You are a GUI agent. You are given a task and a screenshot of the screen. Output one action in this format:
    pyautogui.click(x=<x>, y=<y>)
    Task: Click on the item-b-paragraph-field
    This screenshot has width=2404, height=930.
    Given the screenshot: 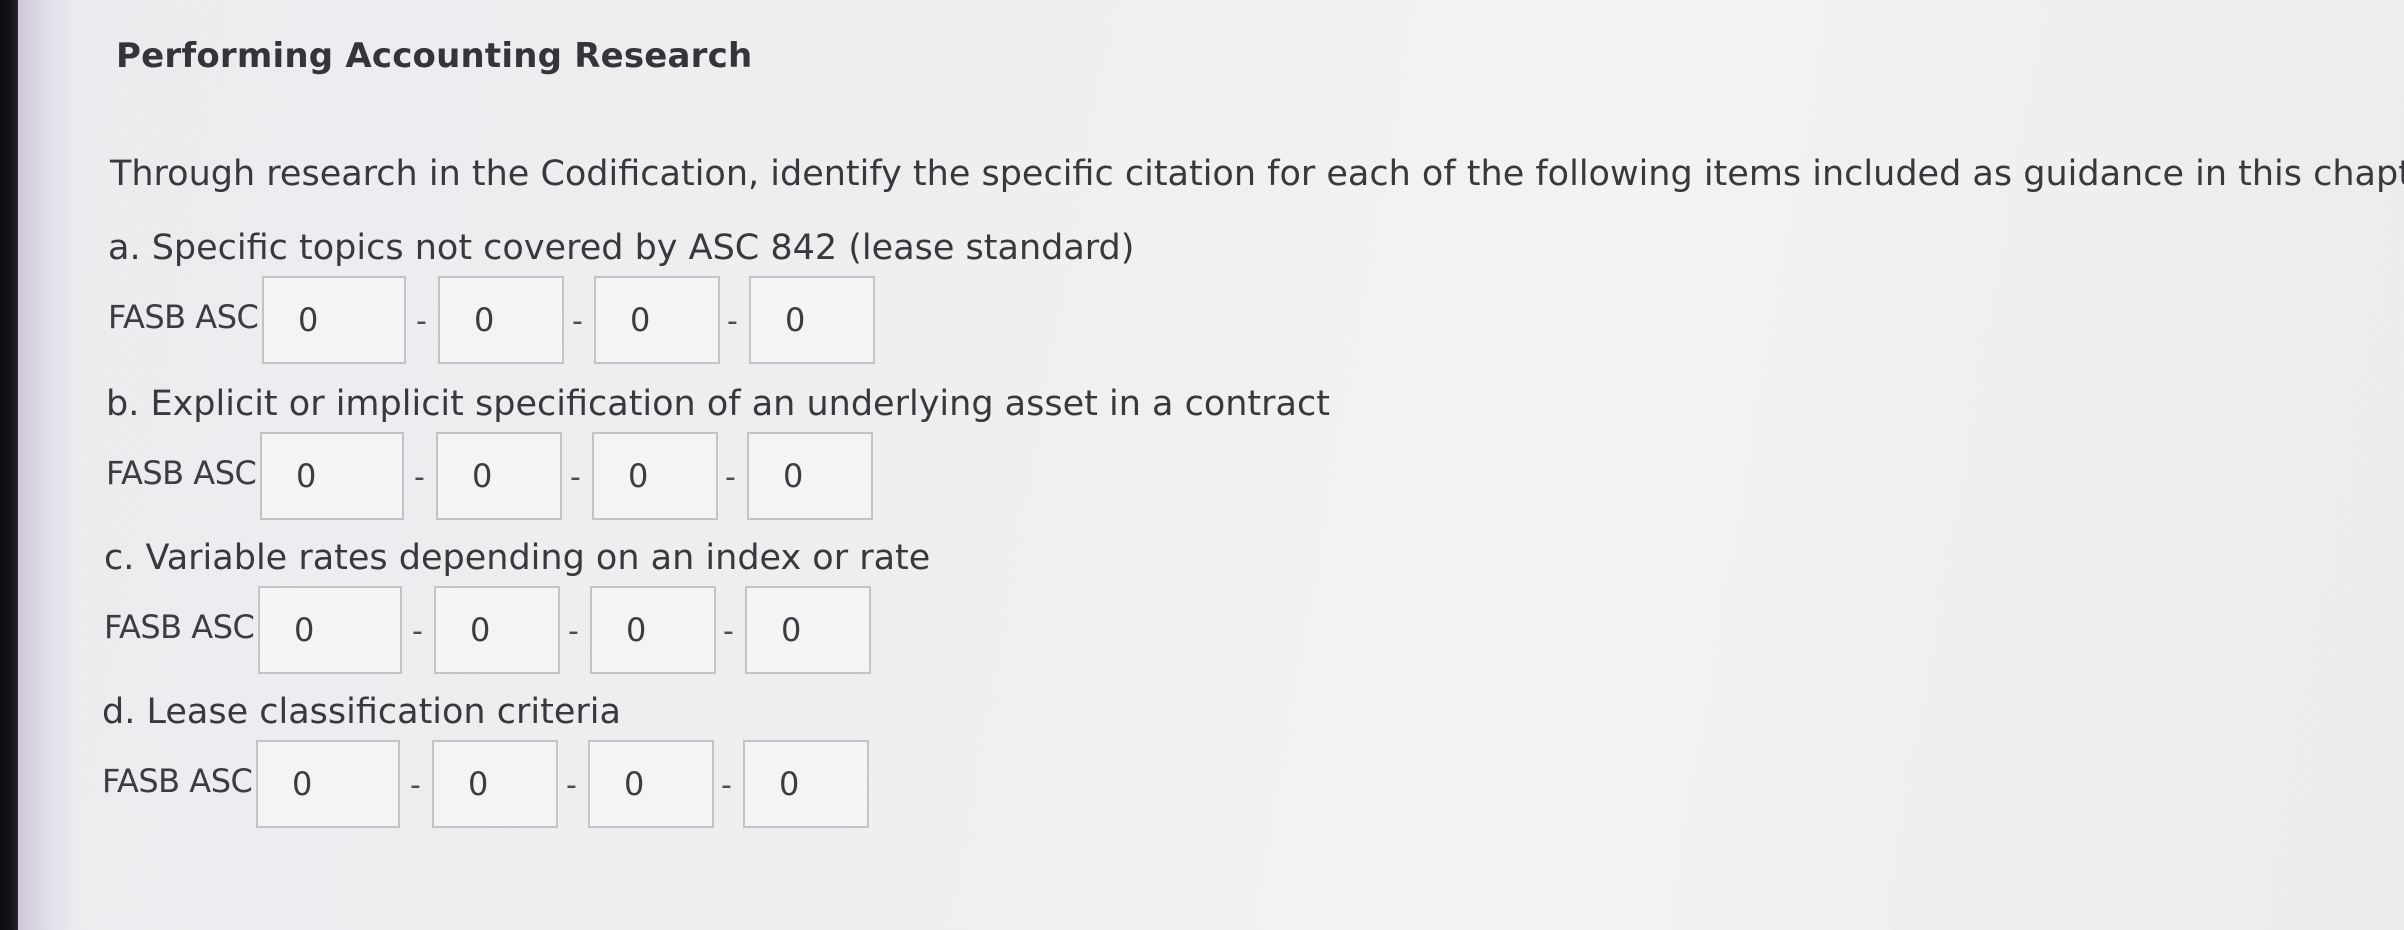 What is the action you would take?
    pyautogui.click(x=810, y=476)
    